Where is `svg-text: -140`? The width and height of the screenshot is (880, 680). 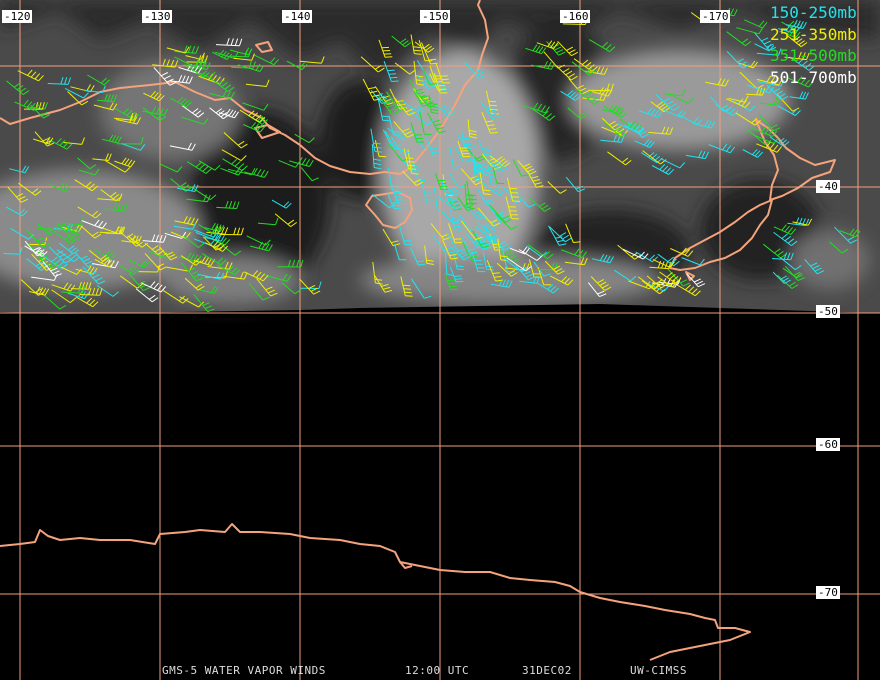 svg-text: -140 is located at coordinates (297, 16).